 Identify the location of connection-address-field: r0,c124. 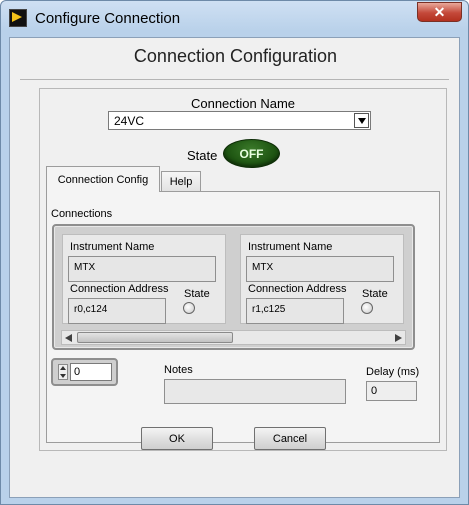
(117, 311).